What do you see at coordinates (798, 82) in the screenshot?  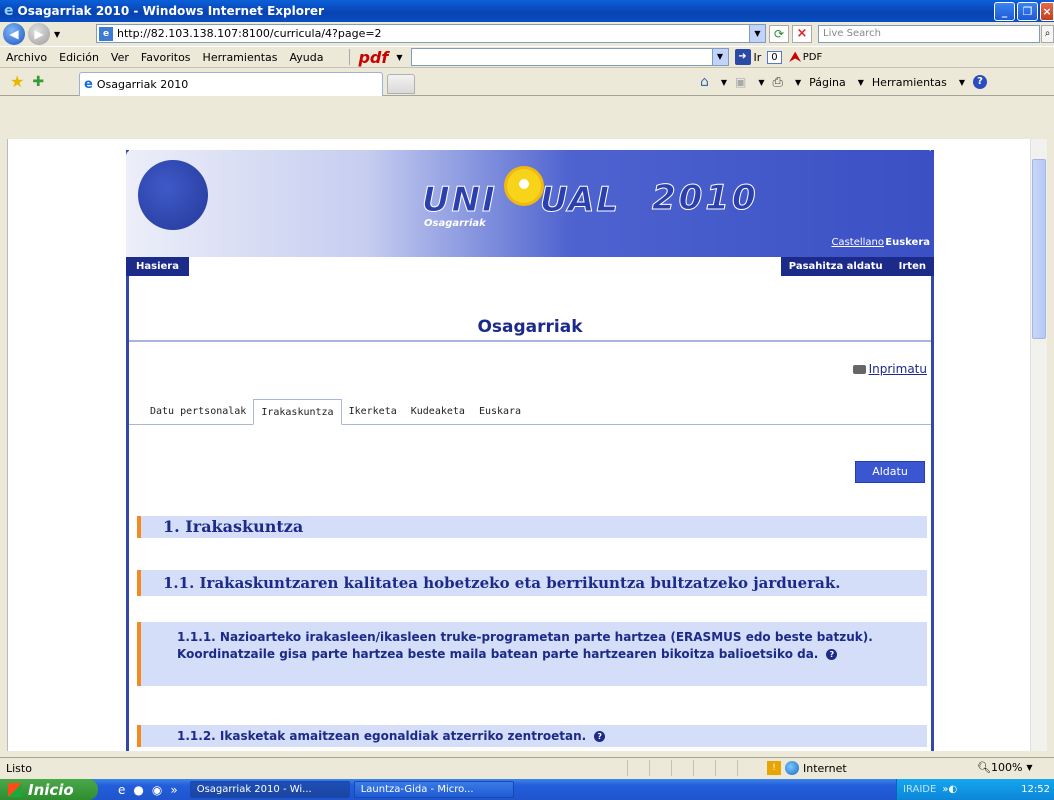 I see `print-dropdown-icon: ▼` at bounding box center [798, 82].